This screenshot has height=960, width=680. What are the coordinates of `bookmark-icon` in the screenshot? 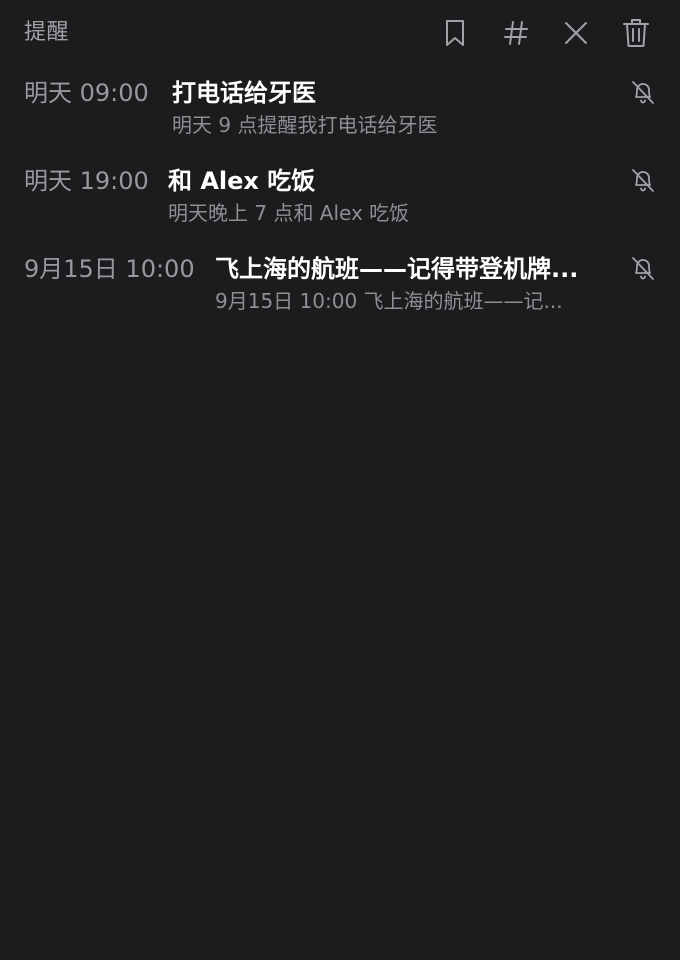 It's located at (455, 33).